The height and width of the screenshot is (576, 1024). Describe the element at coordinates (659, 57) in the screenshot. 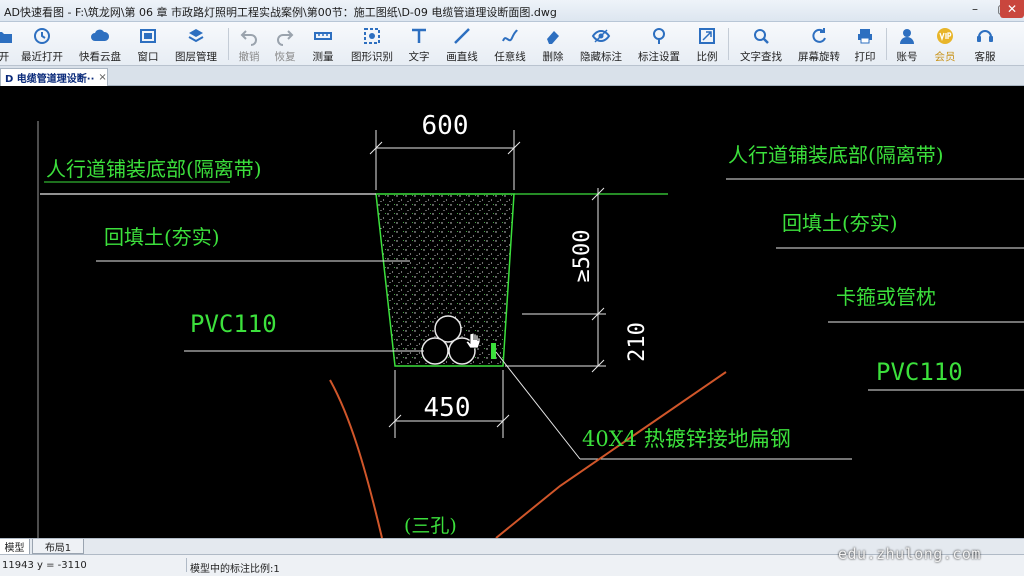

I see `tool-annotation-settings-label: 标注设置` at that location.